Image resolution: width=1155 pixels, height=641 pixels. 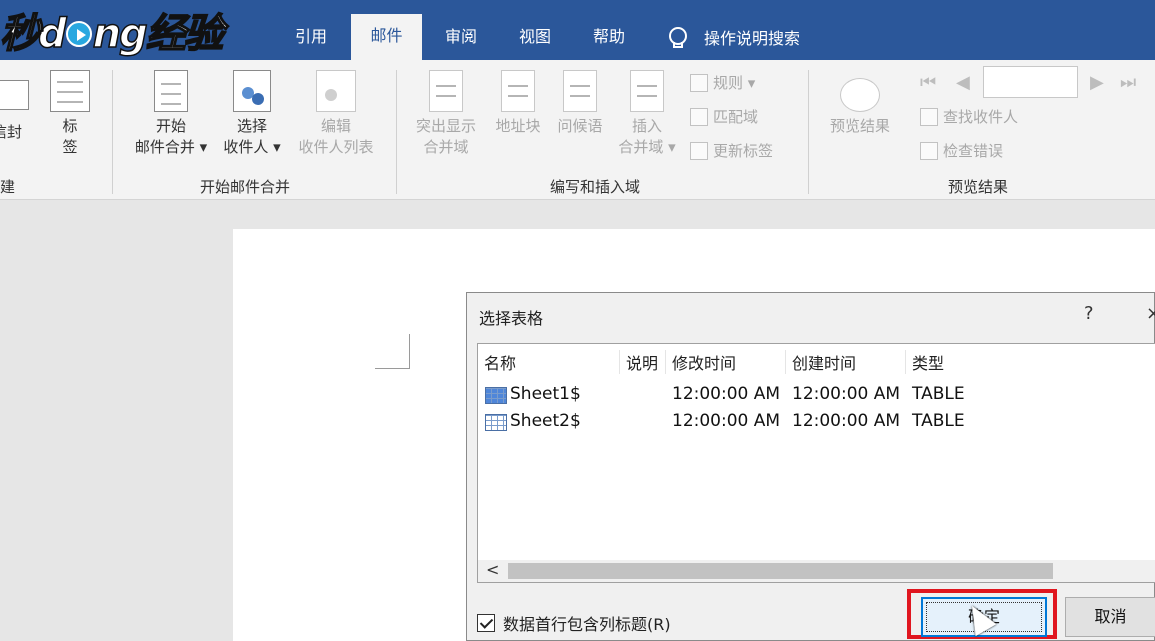 What do you see at coordinates (70, 114) in the screenshot?
I see `labels-button: 标 签` at bounding box center [70, 114].